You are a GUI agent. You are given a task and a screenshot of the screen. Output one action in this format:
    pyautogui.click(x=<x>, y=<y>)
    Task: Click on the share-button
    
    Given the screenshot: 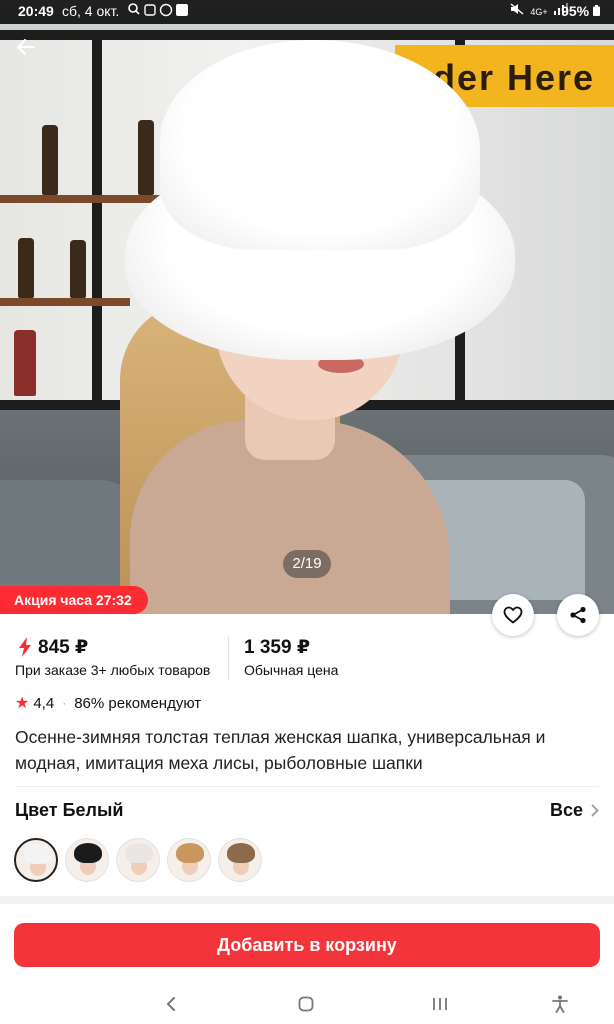 What is the action you would take?
    pyautogui.click(x=578, y=615)
    